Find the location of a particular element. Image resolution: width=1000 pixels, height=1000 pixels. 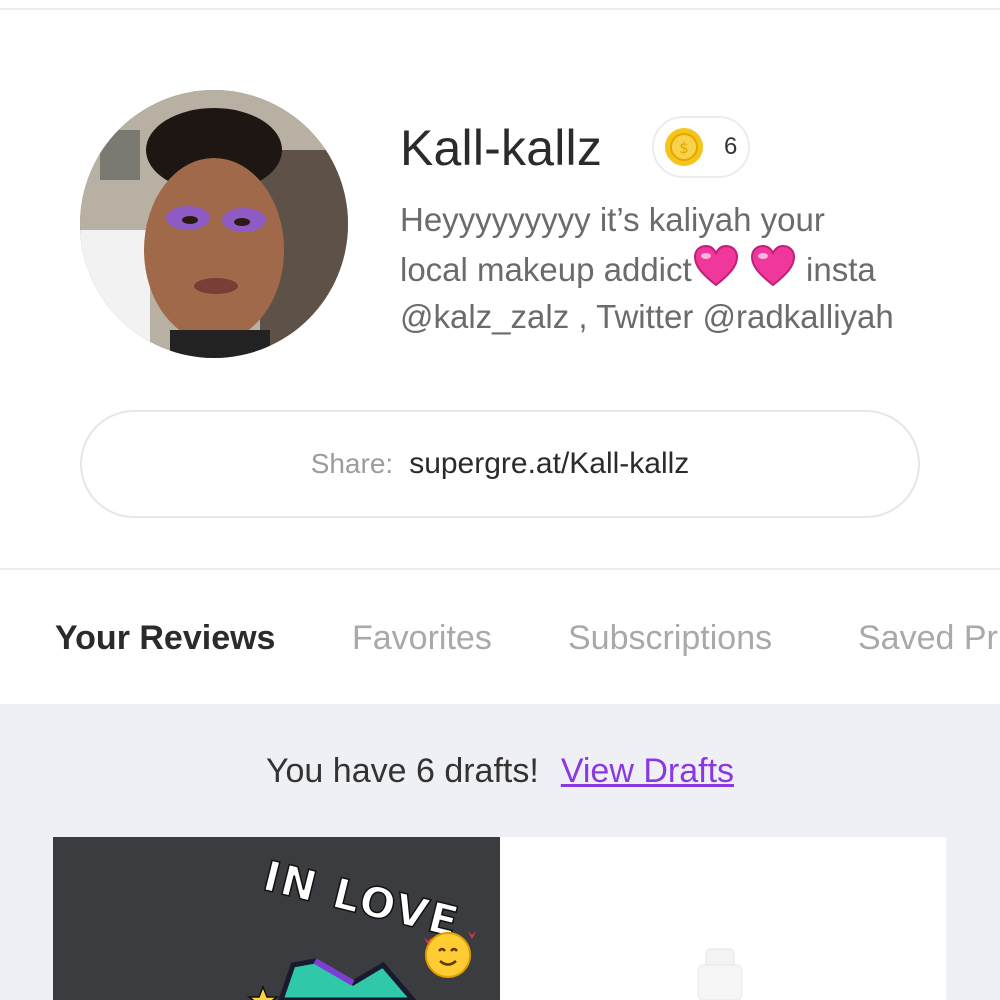

coin-balance: $ 6 is located at coordinates (701, 147).